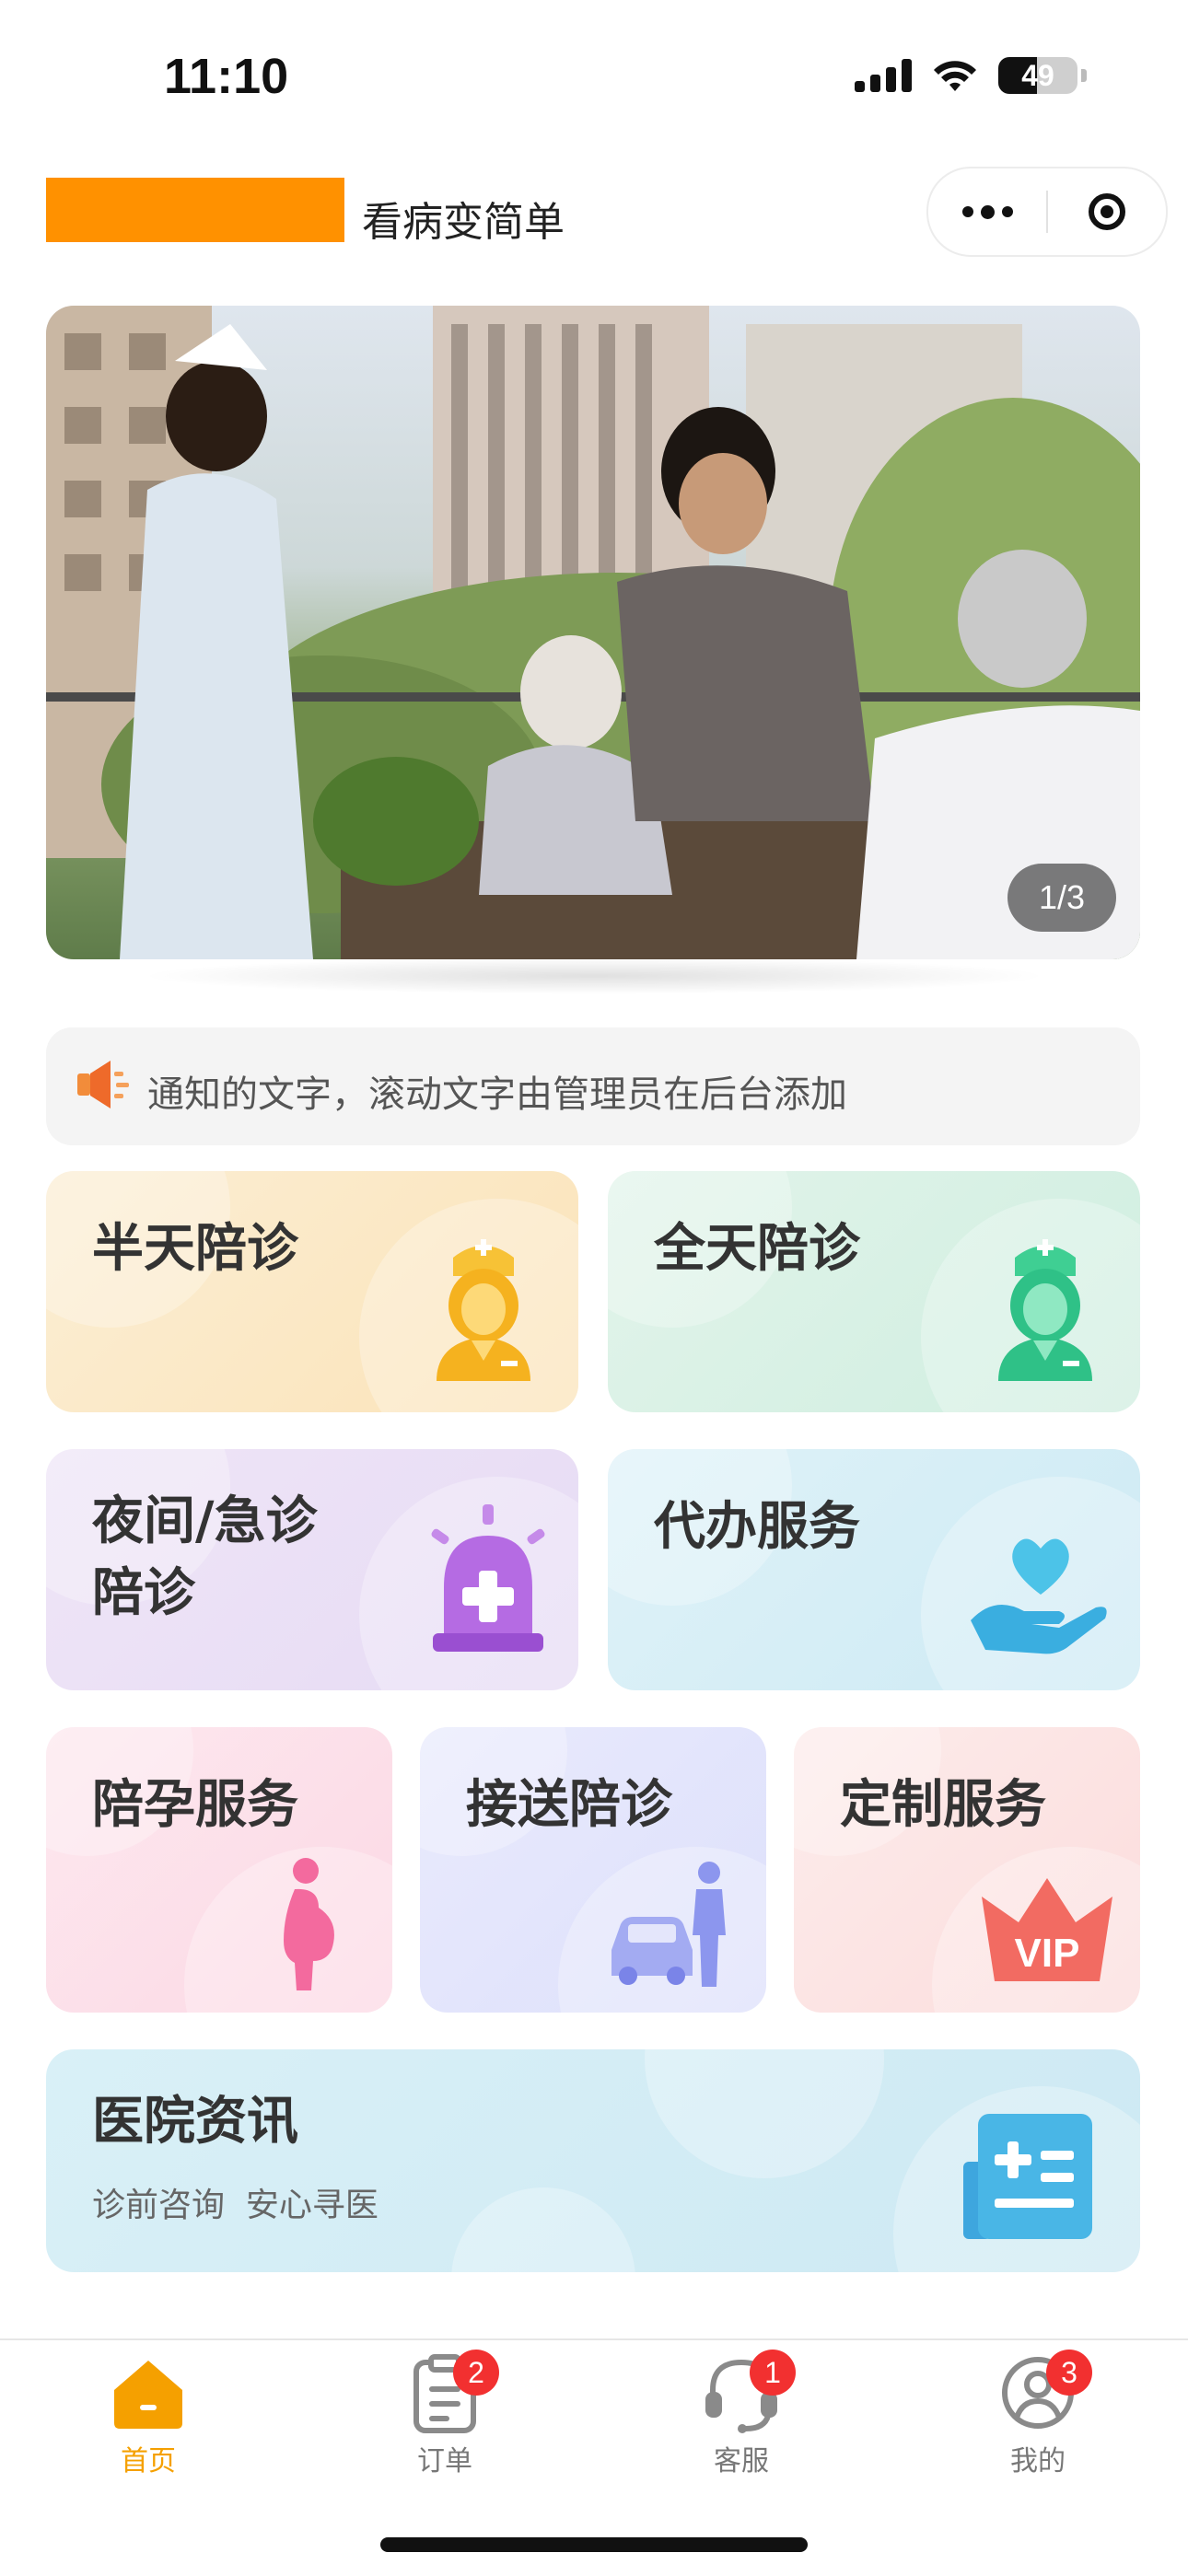 This screenshot has height=2576, width=1188. What do you see at coordinates (445, 2424) in the screenshot?
I see `tab-orders: 2 订单` at bounding box center [445, 2424].